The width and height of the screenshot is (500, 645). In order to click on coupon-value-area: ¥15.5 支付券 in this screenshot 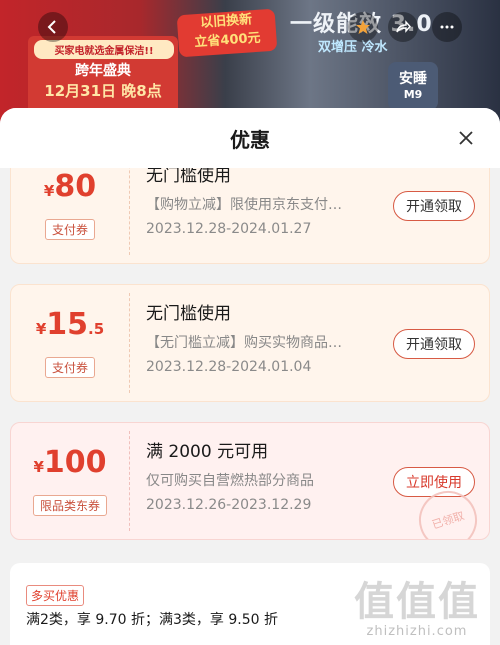, I will do `click(70, 343)`.